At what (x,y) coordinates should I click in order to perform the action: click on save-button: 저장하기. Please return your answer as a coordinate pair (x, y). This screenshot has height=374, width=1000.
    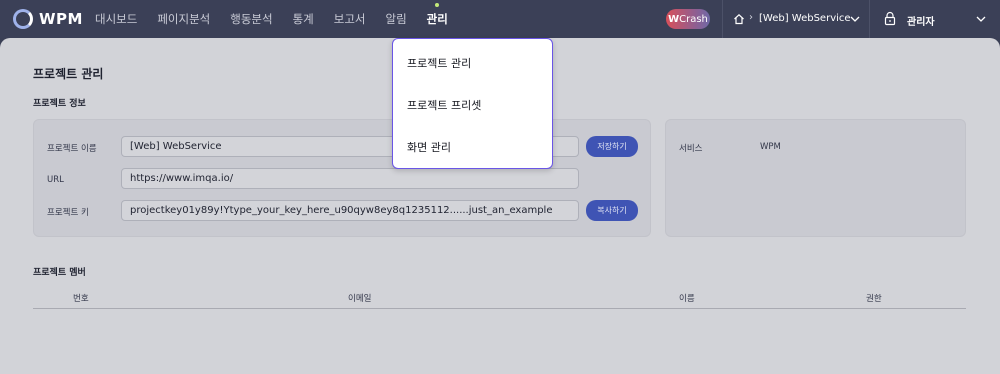
    Looking at the image, I should click on (612, 146).